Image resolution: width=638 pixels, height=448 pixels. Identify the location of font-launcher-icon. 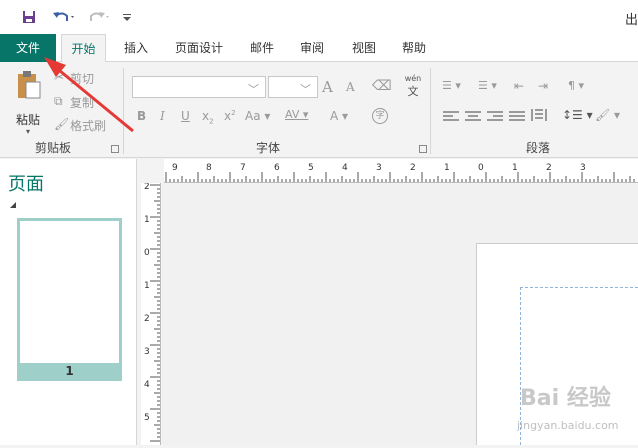
(423, 149).